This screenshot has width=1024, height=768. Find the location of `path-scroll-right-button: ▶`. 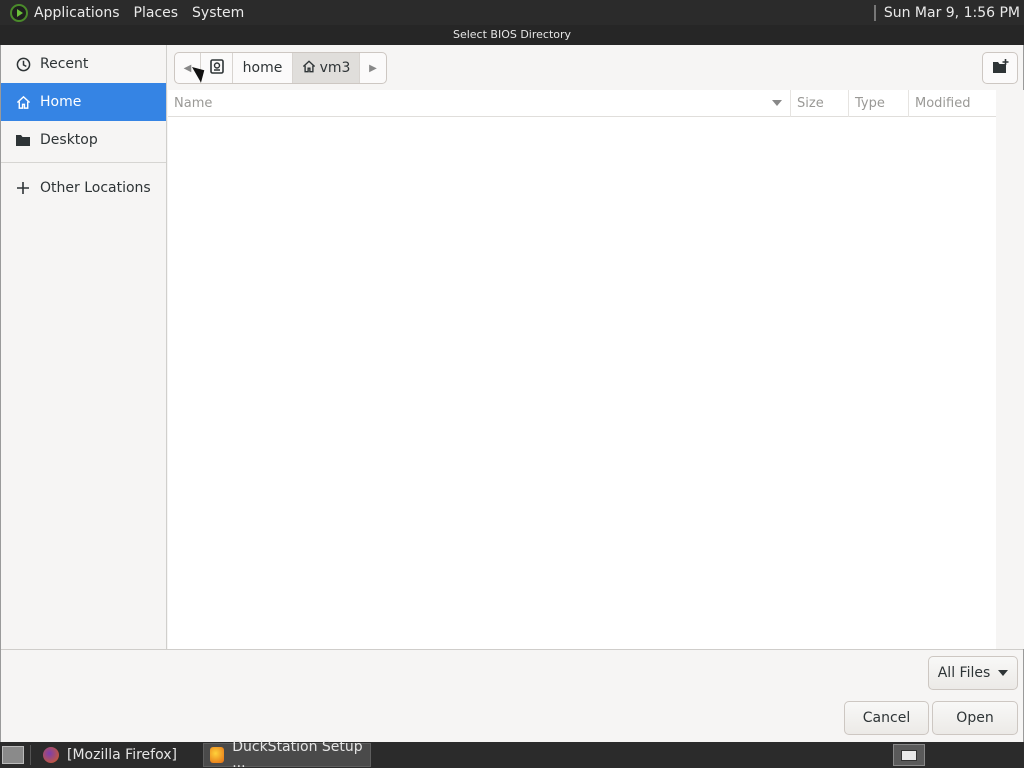

path-scroll-right-button: ▶ is located at coordinates (373, 68).